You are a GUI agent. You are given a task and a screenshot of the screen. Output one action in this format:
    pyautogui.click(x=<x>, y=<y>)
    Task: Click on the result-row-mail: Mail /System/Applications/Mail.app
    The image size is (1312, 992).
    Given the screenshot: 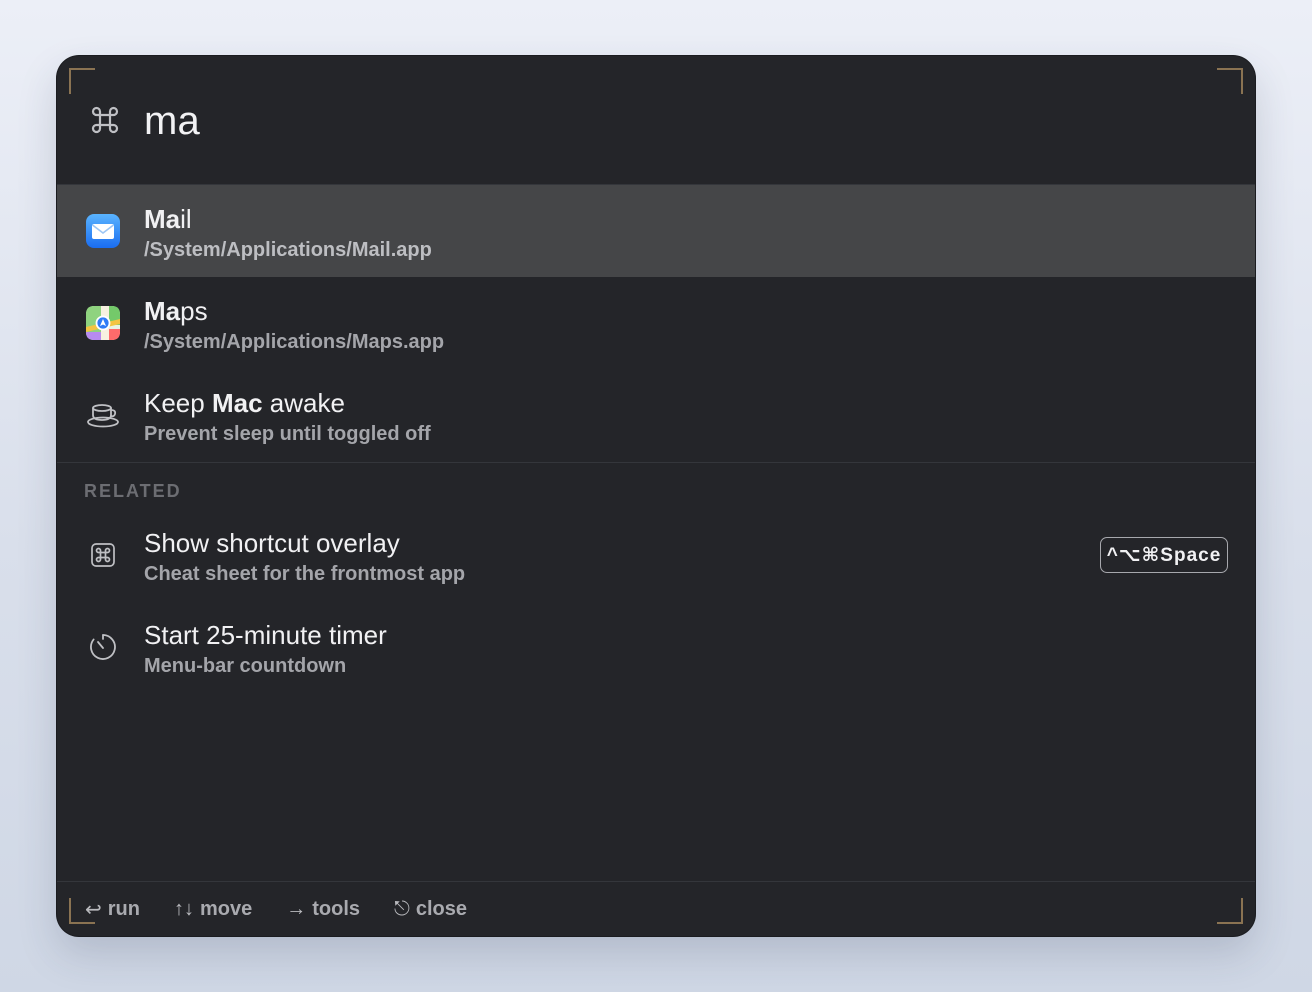 What is the action you would take?
    pyautogui.click(x=656, y=231)
    